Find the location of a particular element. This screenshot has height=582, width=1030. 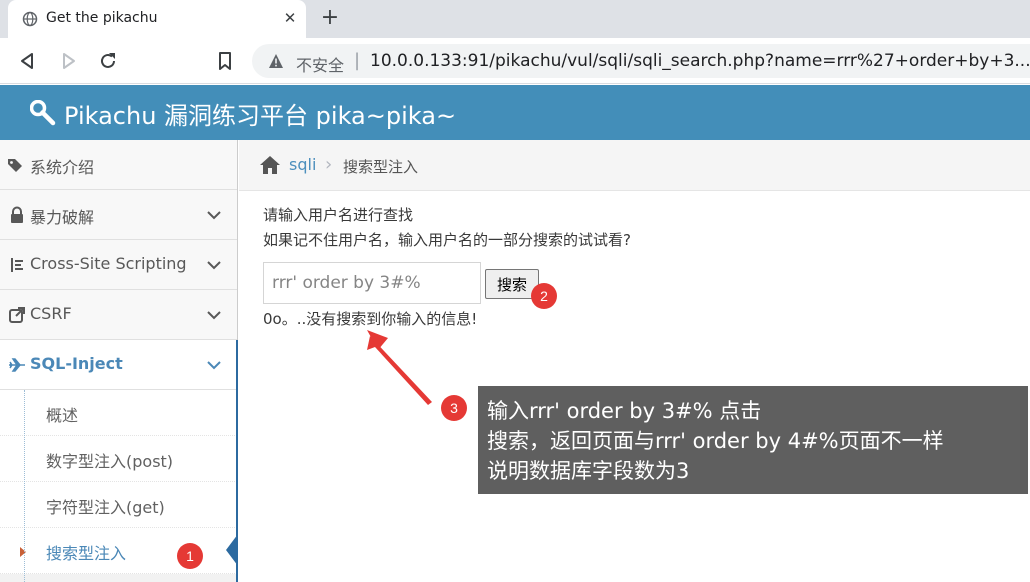

home-icon is located at coordinates (270, 165).